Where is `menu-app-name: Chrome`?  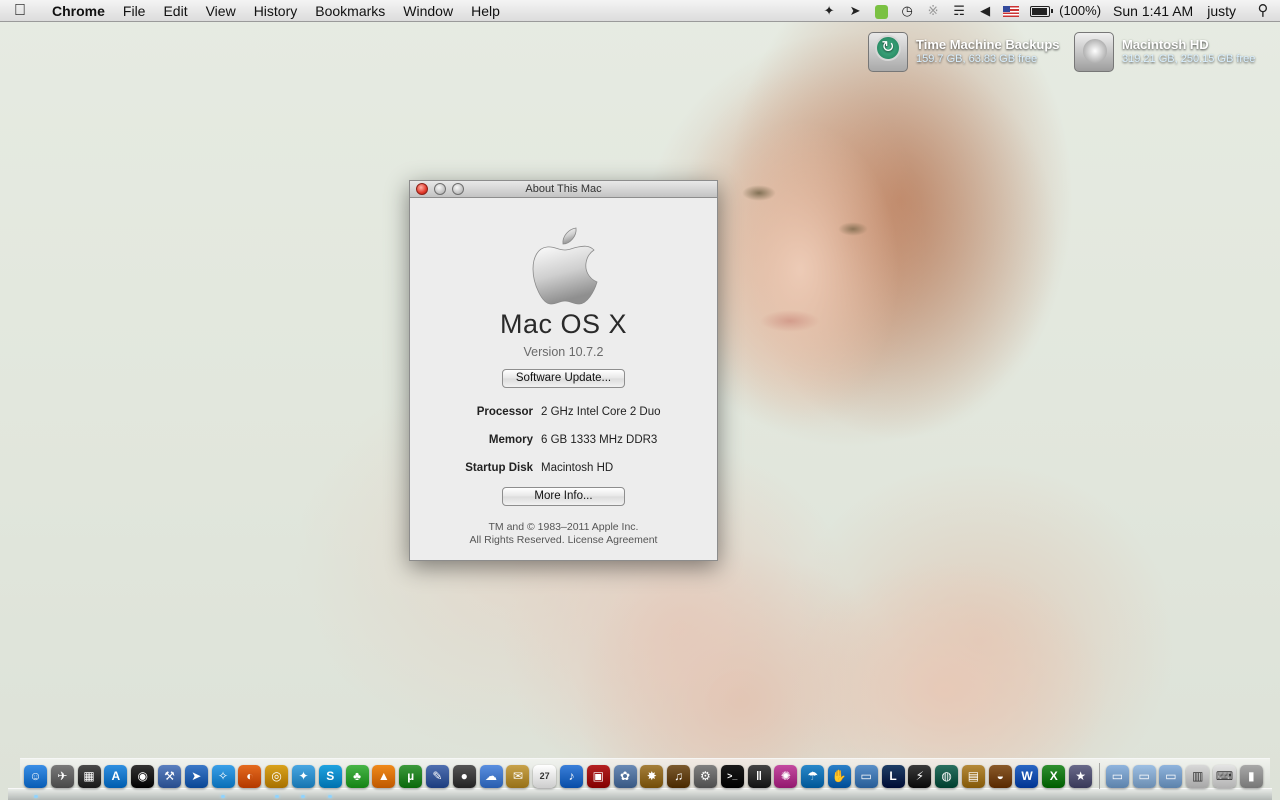 menu-app-name: Chrome is located at coordinates (77, 11).